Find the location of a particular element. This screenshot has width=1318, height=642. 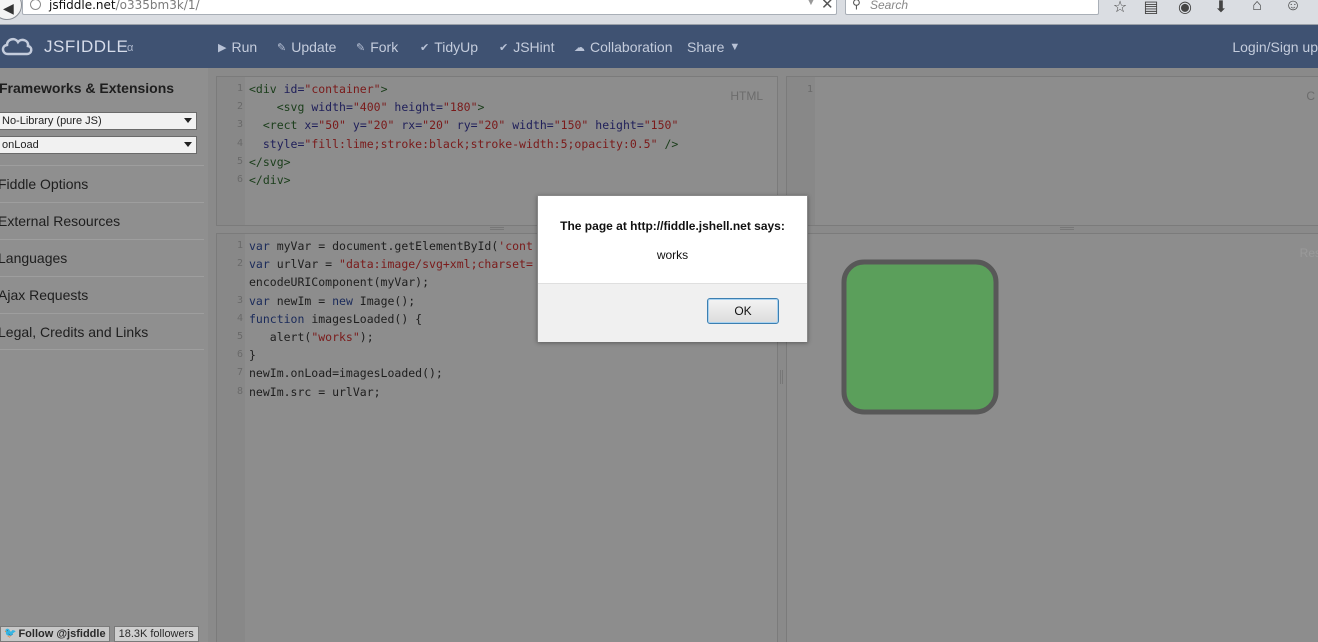

code-text: newIm.src = urlVar; is located at coordinates (315, 391).